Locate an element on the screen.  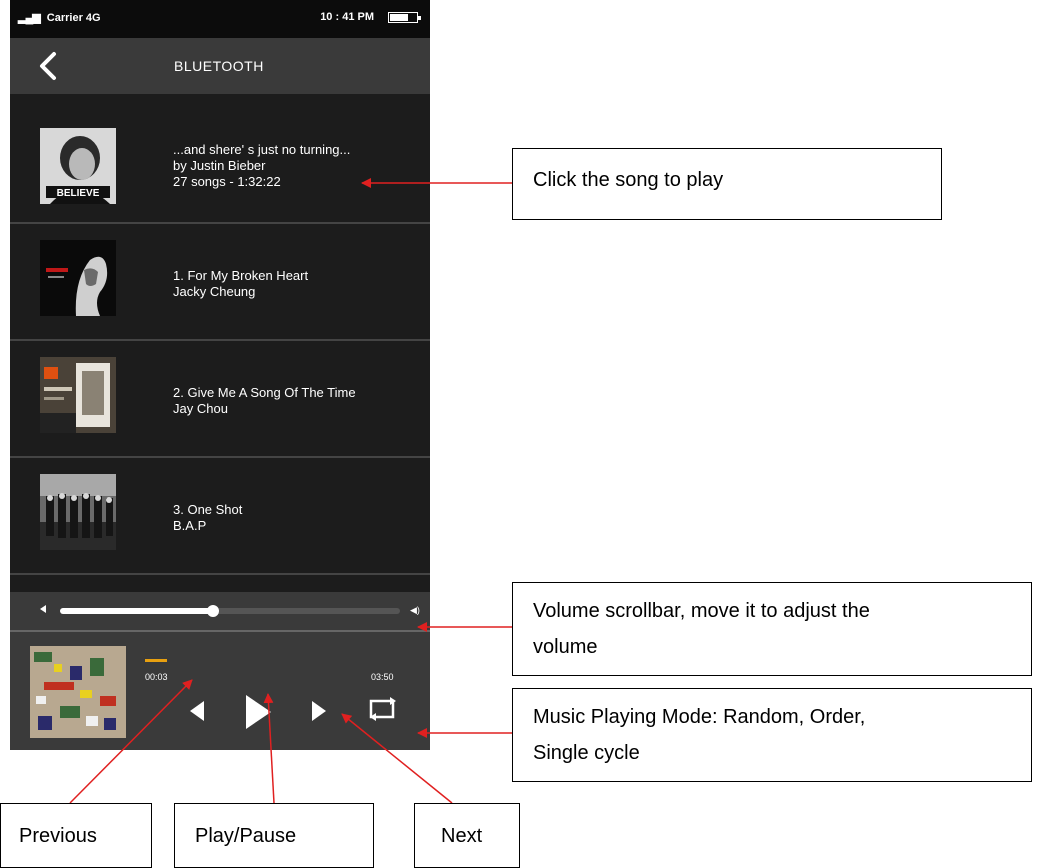
callout-previous-text: Previous is located at coordinates (58, 836).